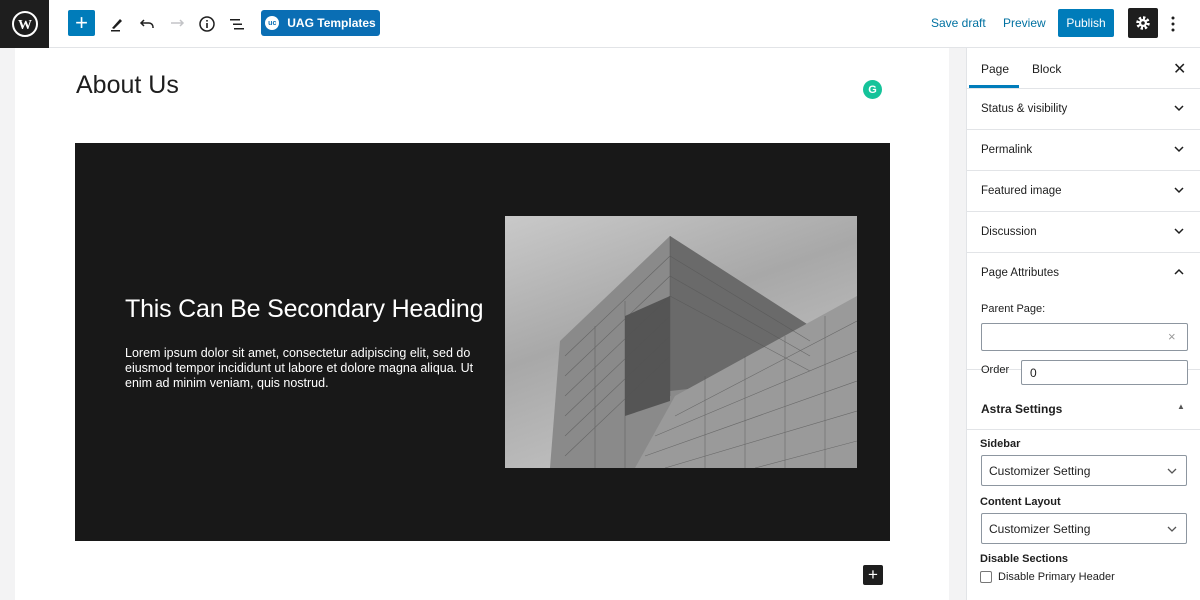 The height and width of the screenshot is (600, 1200). I want to click on disable-primary-header-checkbox, so click(986, 577).